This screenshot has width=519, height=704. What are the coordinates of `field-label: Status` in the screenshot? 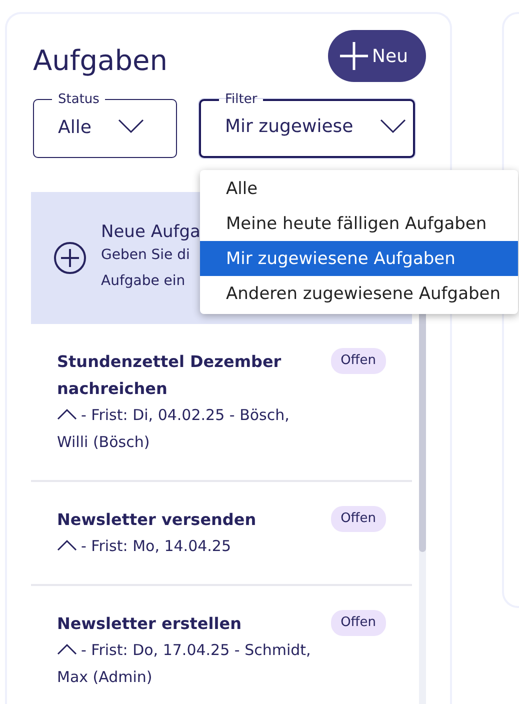 It's located at (78, 99).